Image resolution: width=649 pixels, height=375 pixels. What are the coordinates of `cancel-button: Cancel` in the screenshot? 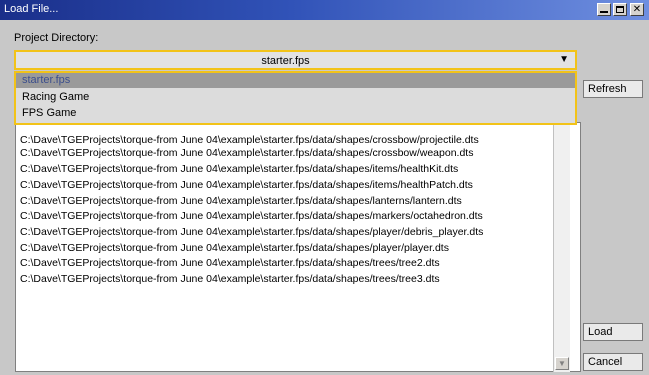 It's located at (613, 362).